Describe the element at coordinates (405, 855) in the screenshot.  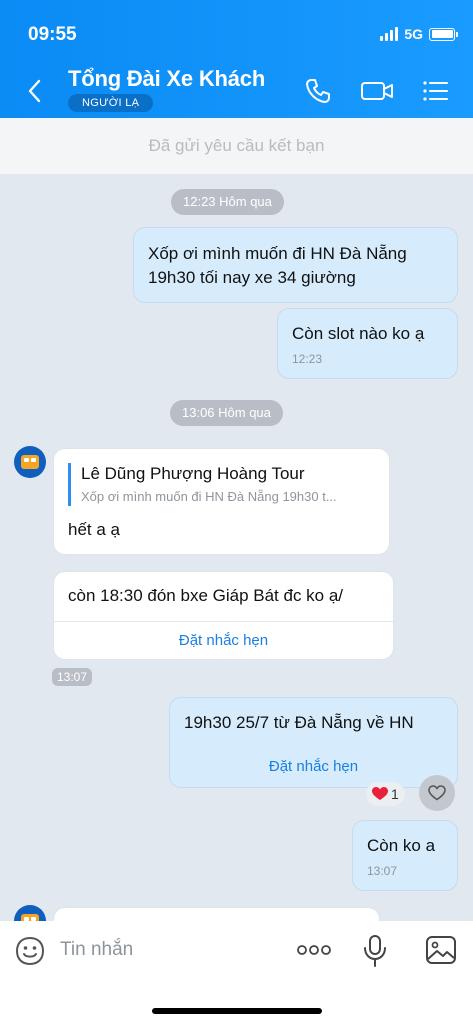
I see `message-outgoing: Còn ko a 13:07` at that location.